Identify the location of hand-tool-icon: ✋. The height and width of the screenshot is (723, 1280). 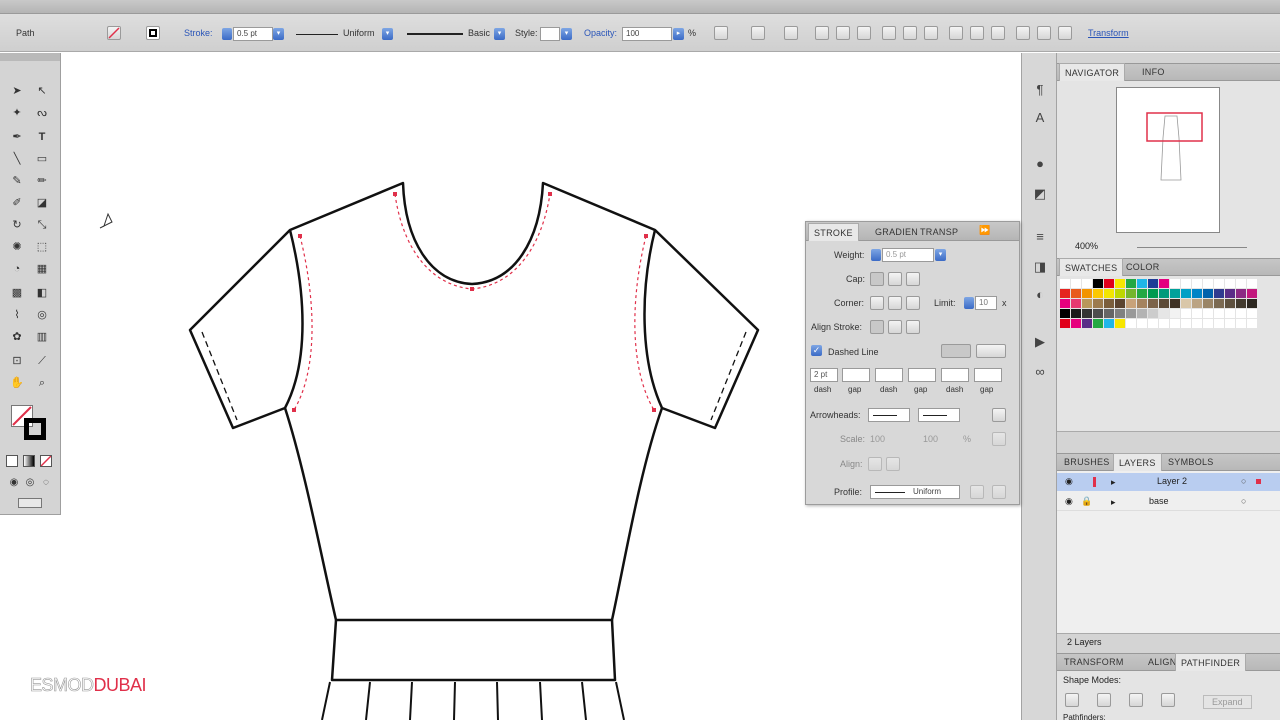
(17, 383).